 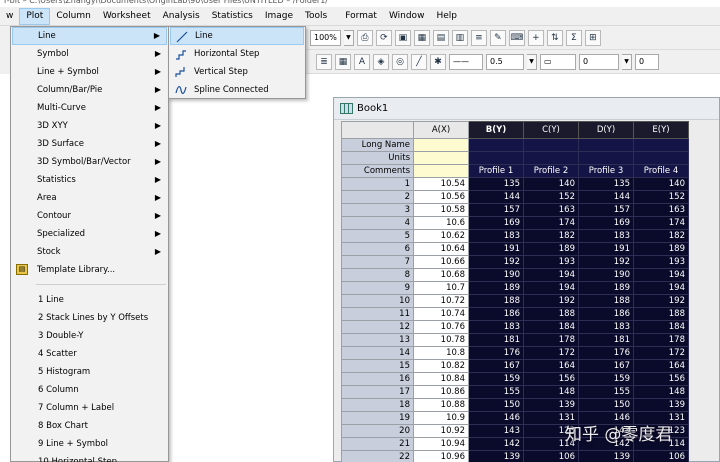 I want to click on row-number: 5, so click(x=377, y=236).